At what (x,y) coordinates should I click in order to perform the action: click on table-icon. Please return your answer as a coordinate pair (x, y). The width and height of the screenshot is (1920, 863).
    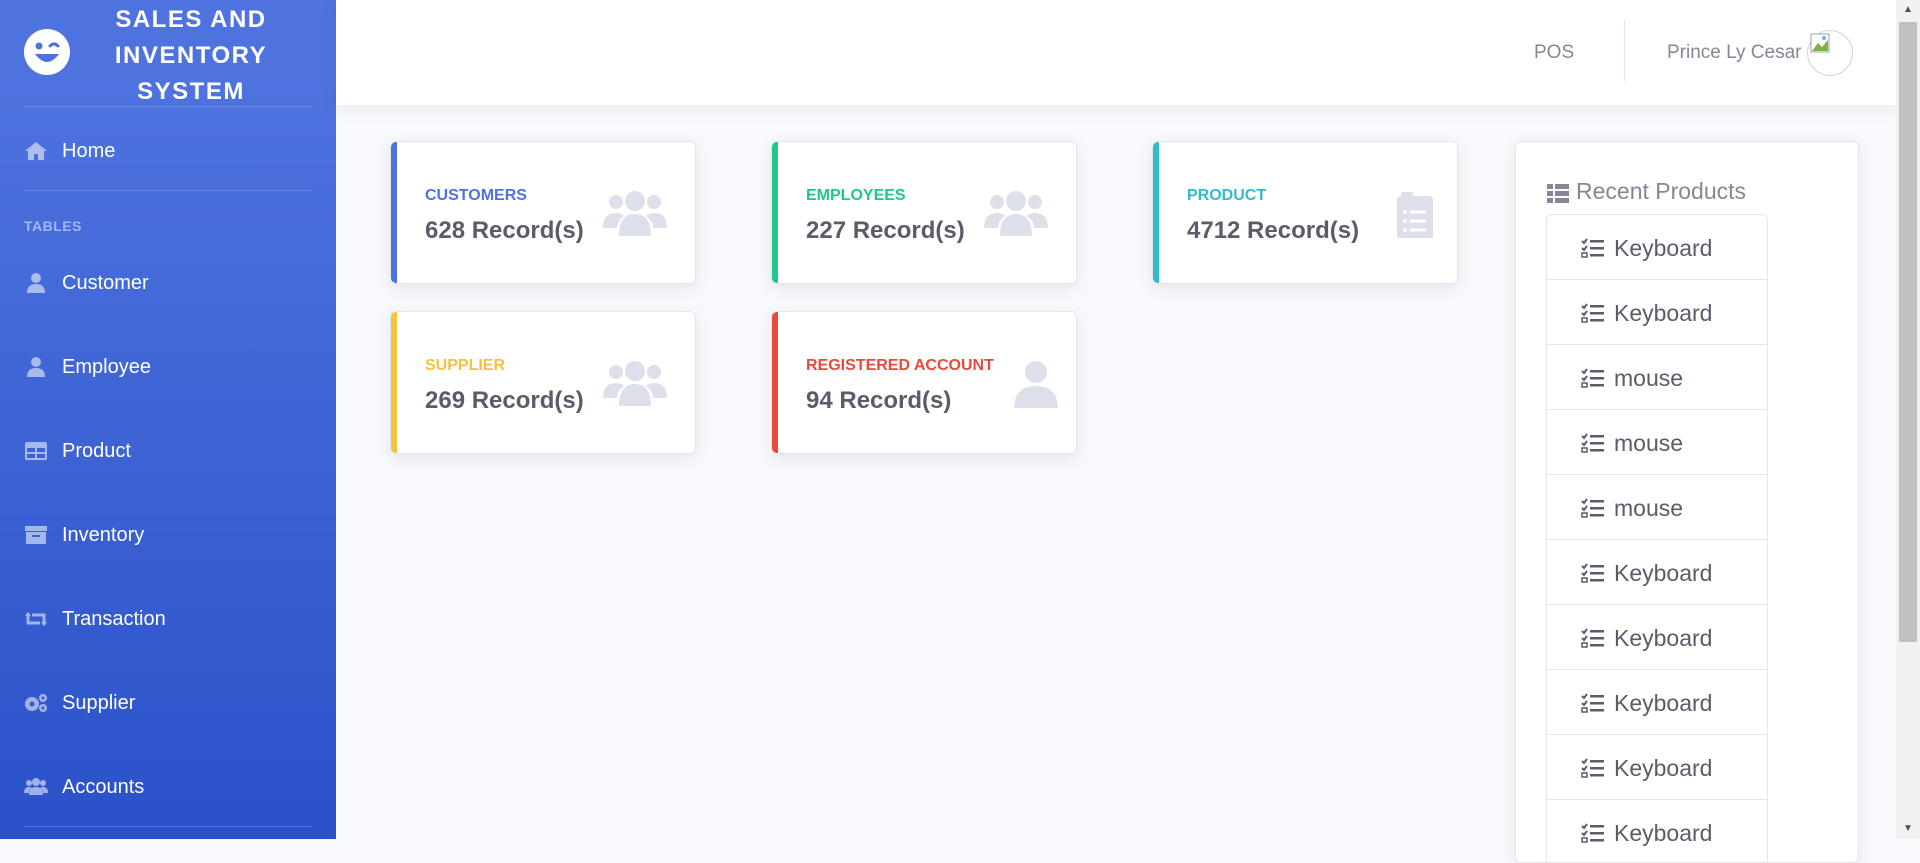
    Looking at the image, I should click on (36, 451).